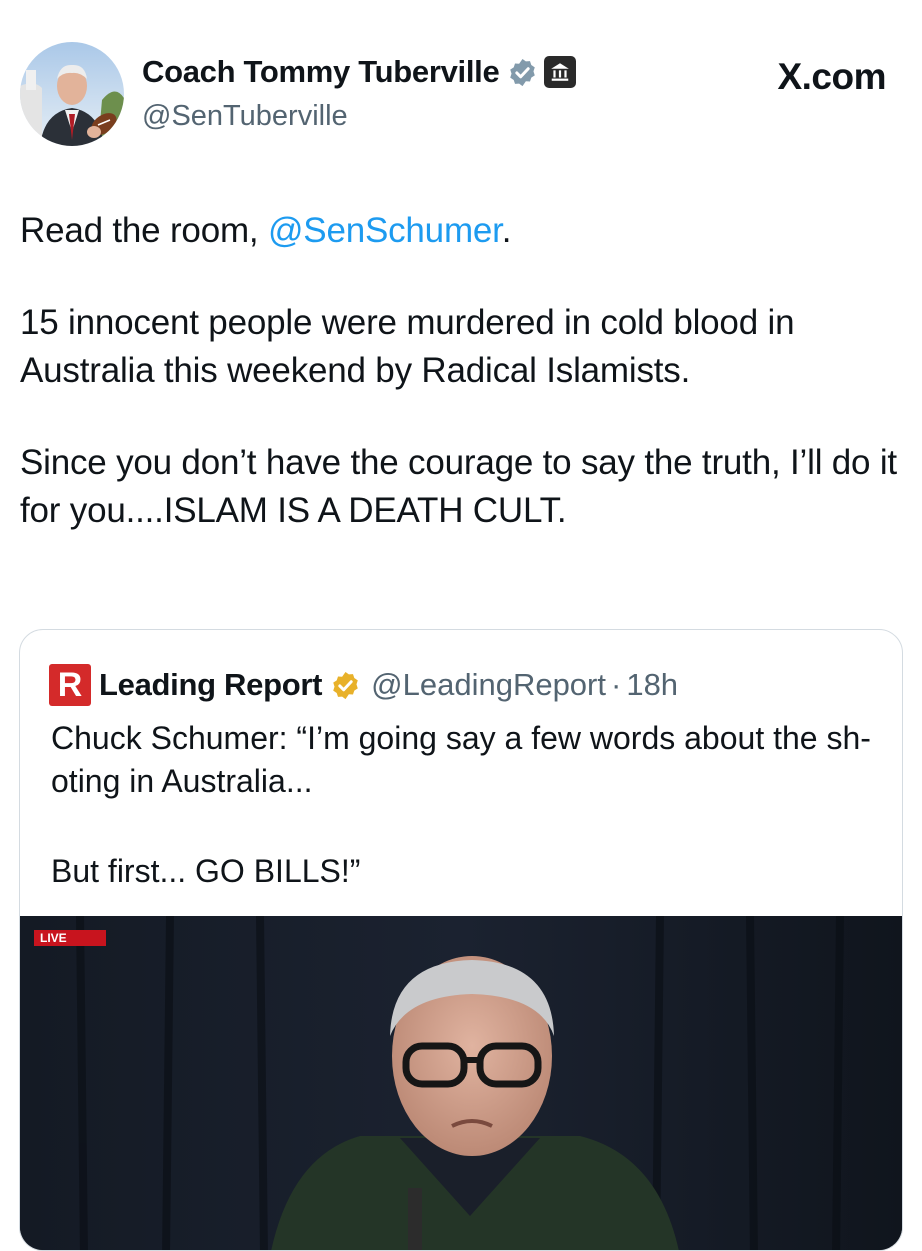  I want to click on verified-badge-icon, so click(522, 72).